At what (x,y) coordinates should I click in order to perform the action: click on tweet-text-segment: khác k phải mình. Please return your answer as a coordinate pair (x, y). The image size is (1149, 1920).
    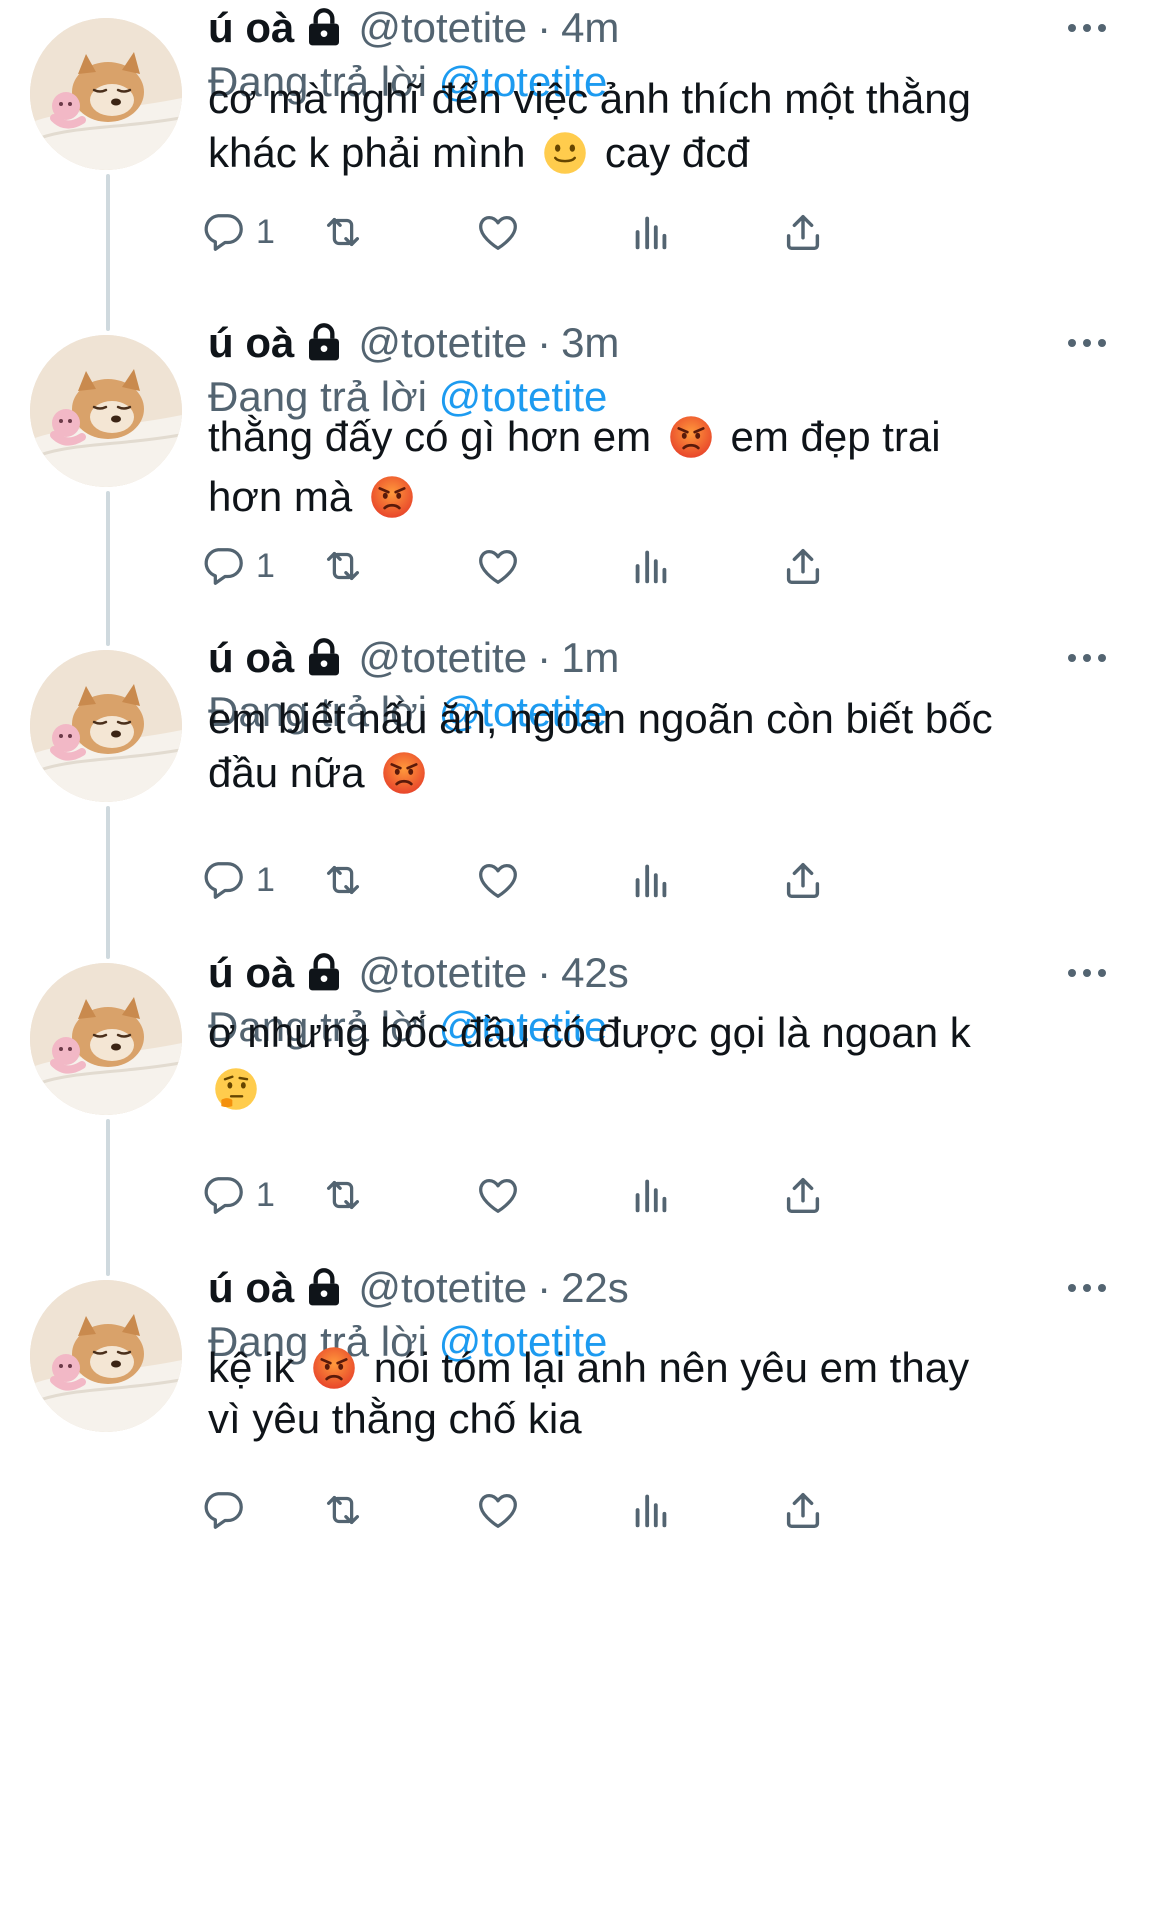
    Looking at the image, I should click on (373, 152).